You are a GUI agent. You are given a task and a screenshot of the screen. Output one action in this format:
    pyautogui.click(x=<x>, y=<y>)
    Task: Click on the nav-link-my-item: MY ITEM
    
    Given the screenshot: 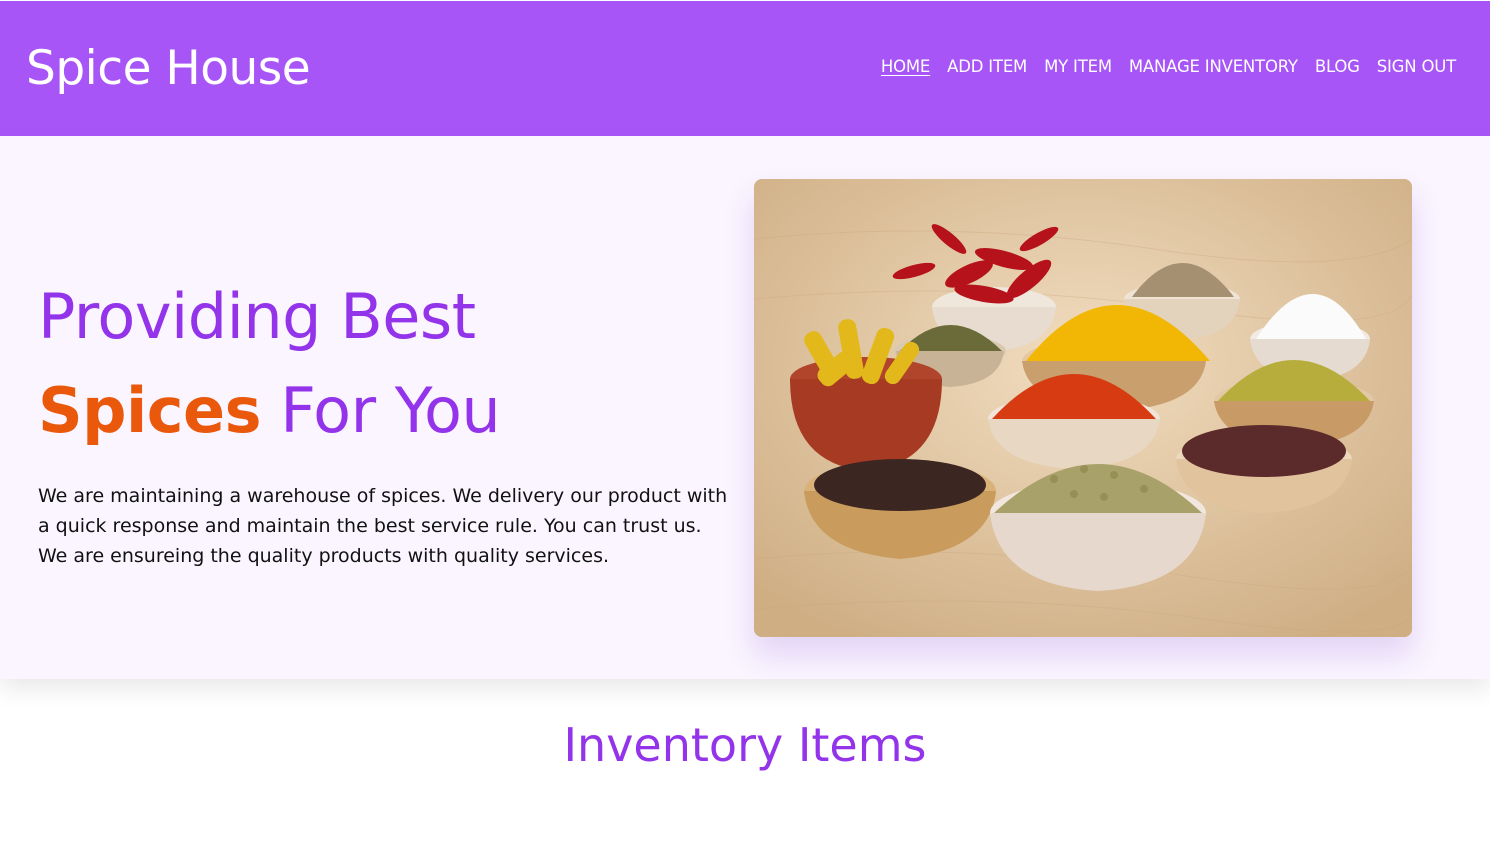 What is the action you would take?
    pyautogui.click(x=1078, y=66)
    